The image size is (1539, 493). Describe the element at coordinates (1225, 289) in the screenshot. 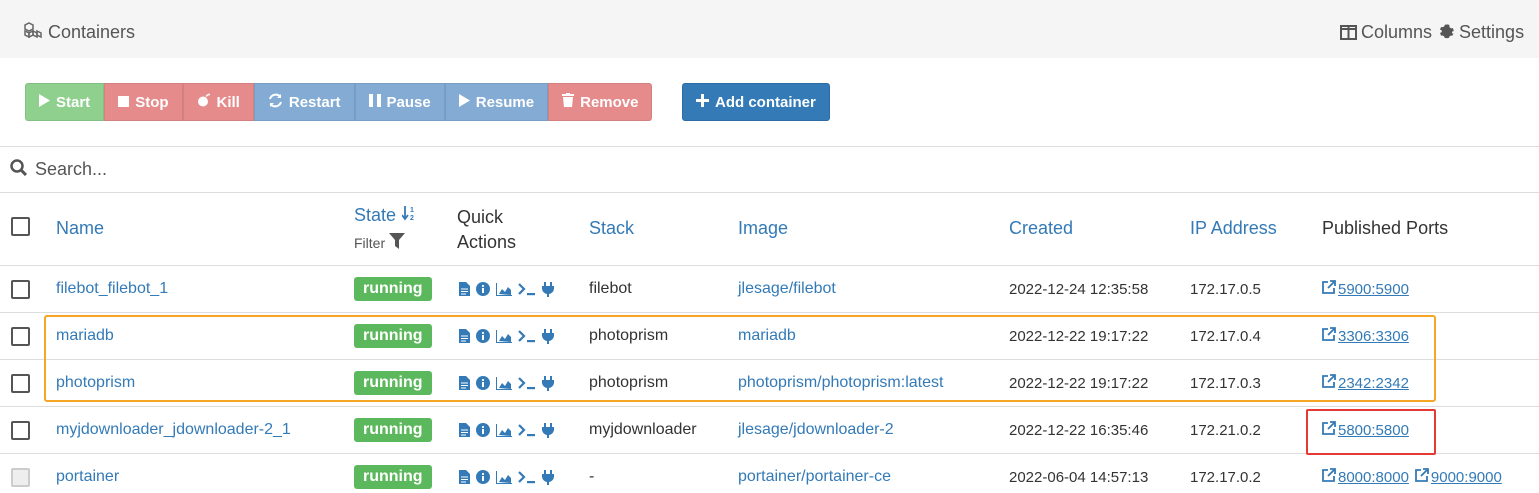

I see `ip-address: 172.17.0.5` at that location.